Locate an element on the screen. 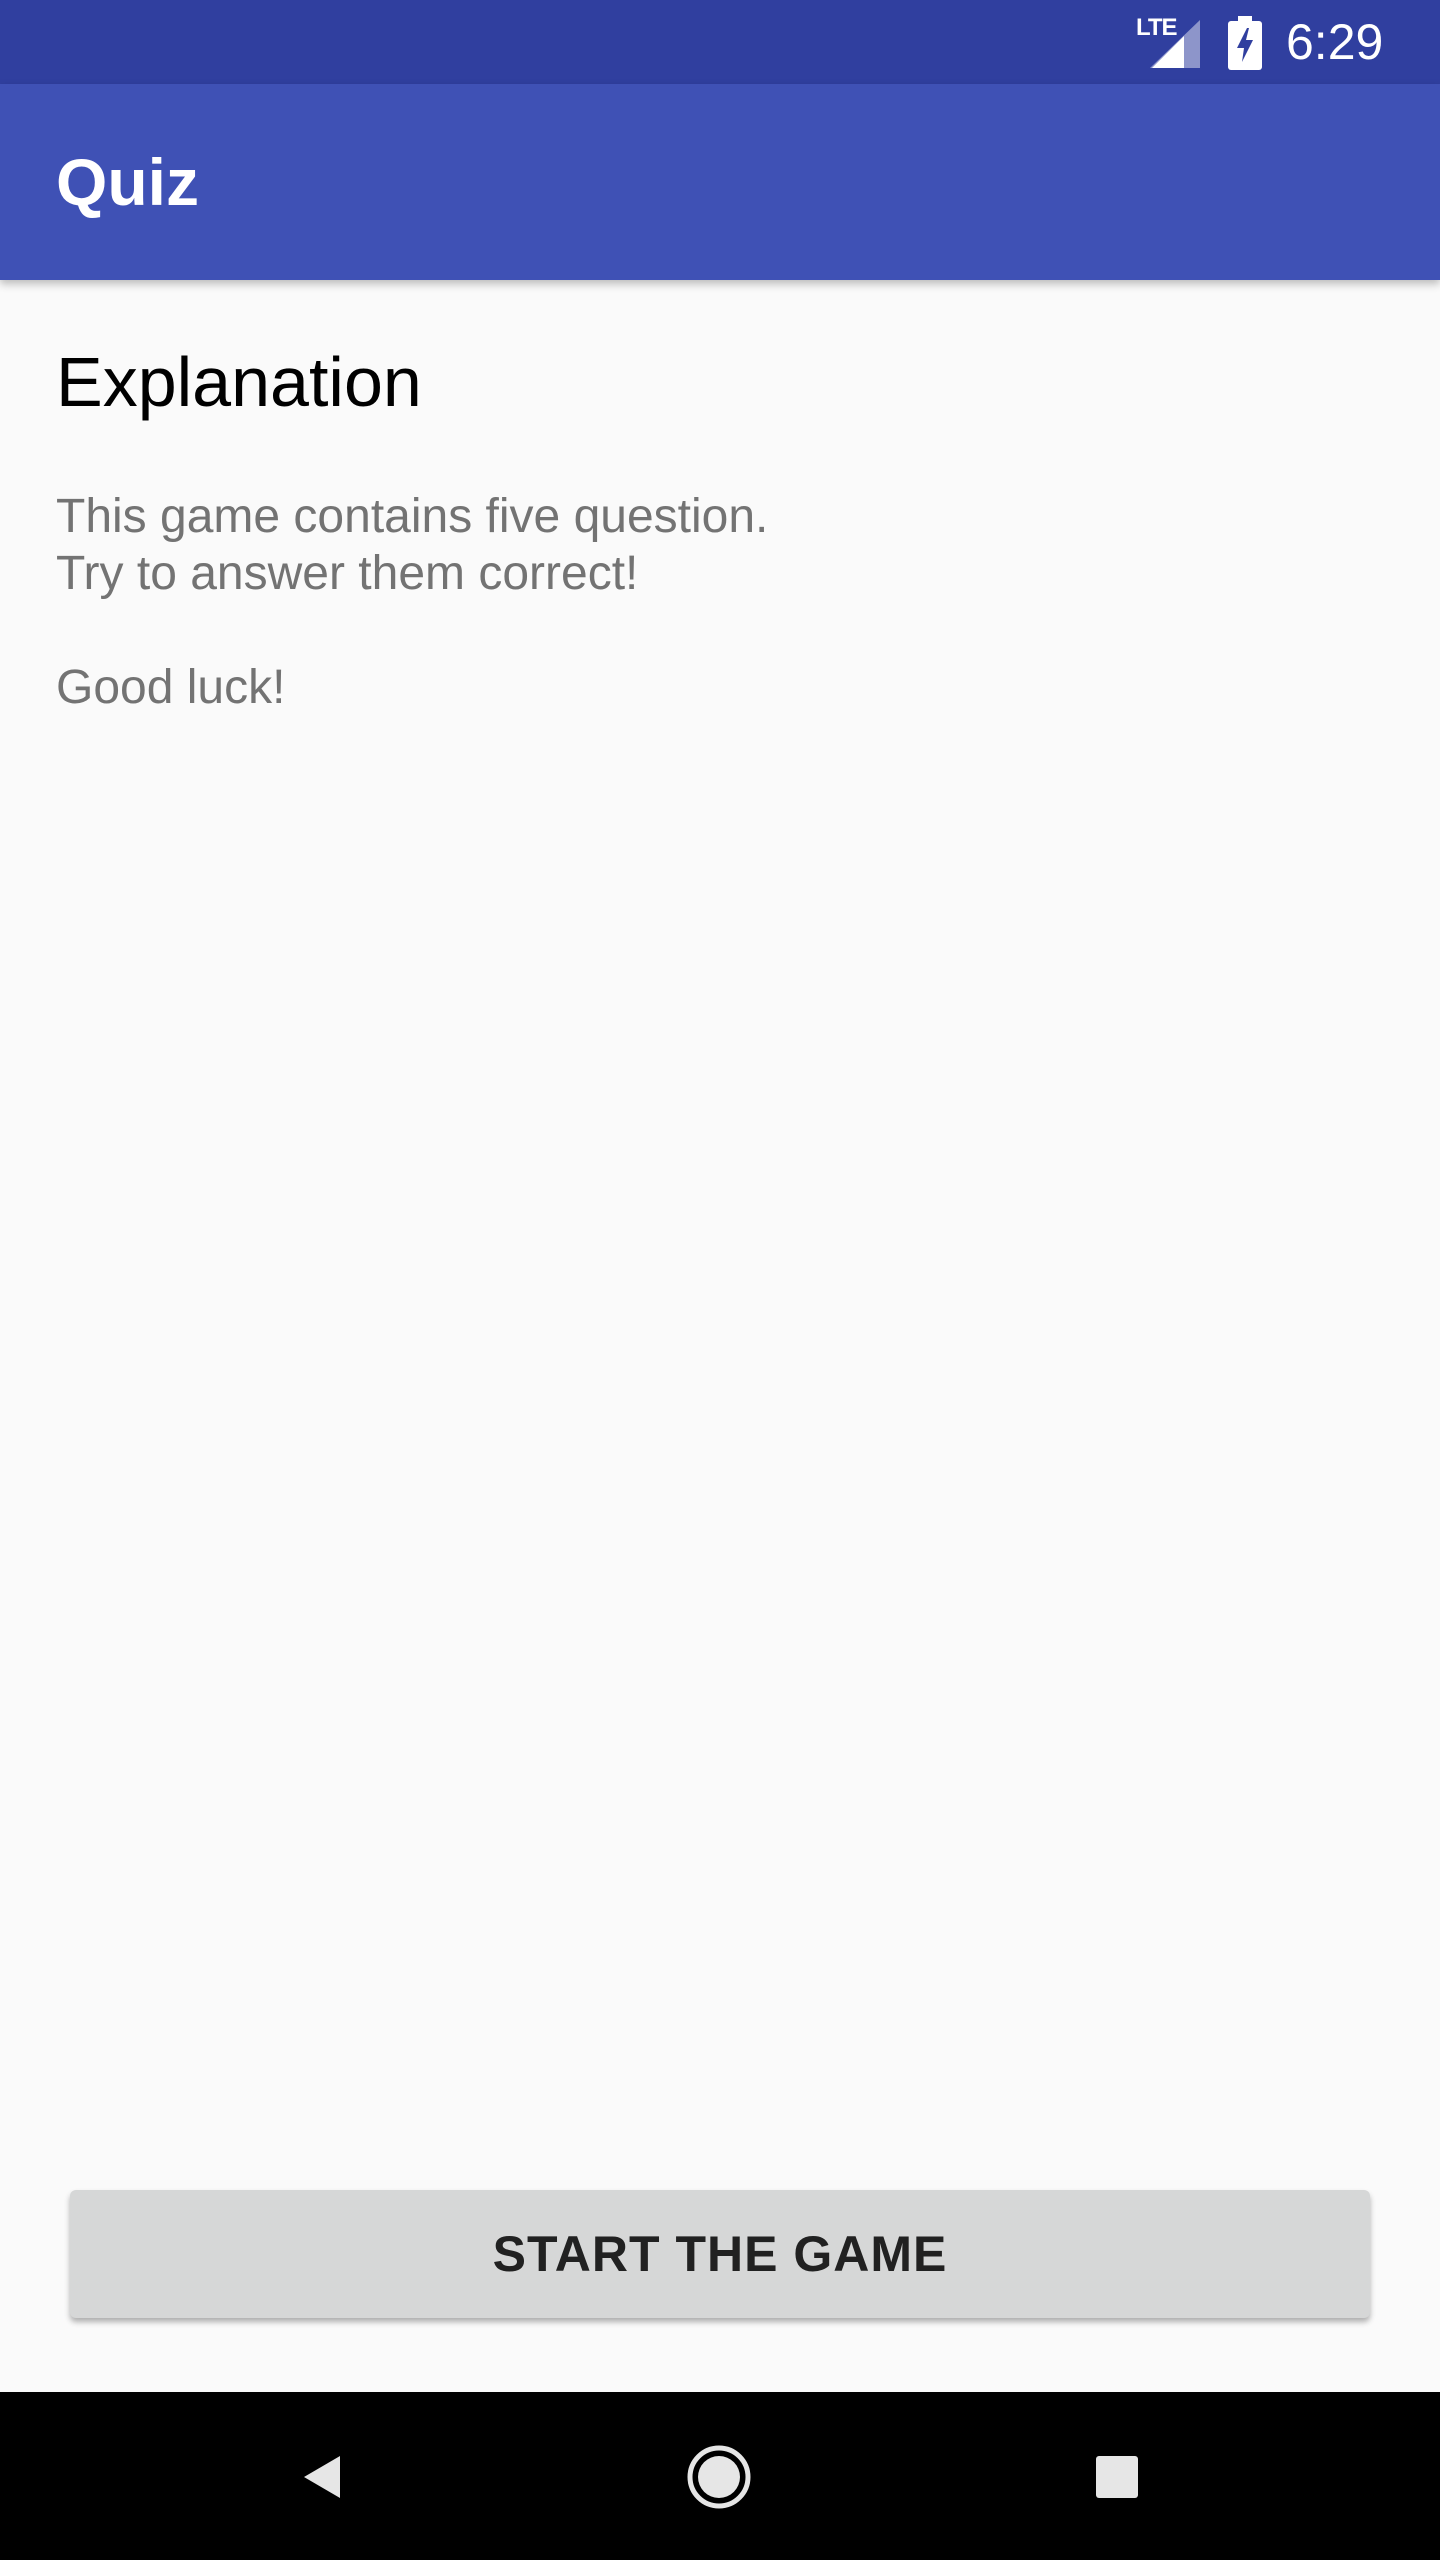 Image resolution: width=1440 pixels, height=2560 pixels. battery-charging-icon is located at coordinates (1245, 43).